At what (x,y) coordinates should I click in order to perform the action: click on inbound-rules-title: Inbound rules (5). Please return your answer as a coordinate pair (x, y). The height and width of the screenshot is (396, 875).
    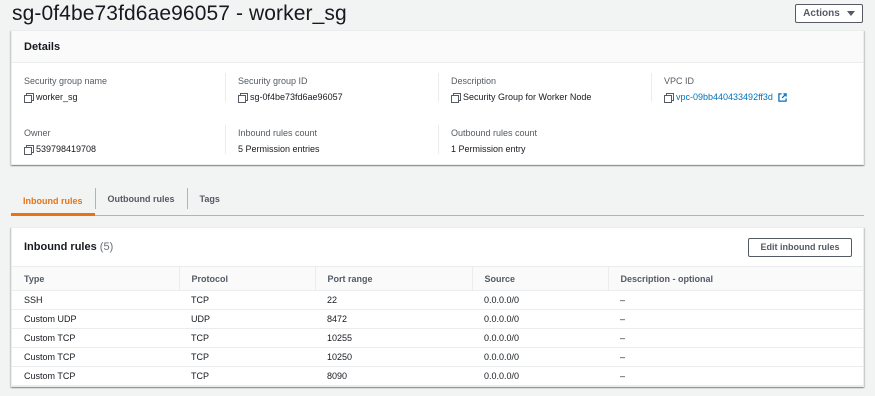
    Looking at the image, I should click on (68, 247).